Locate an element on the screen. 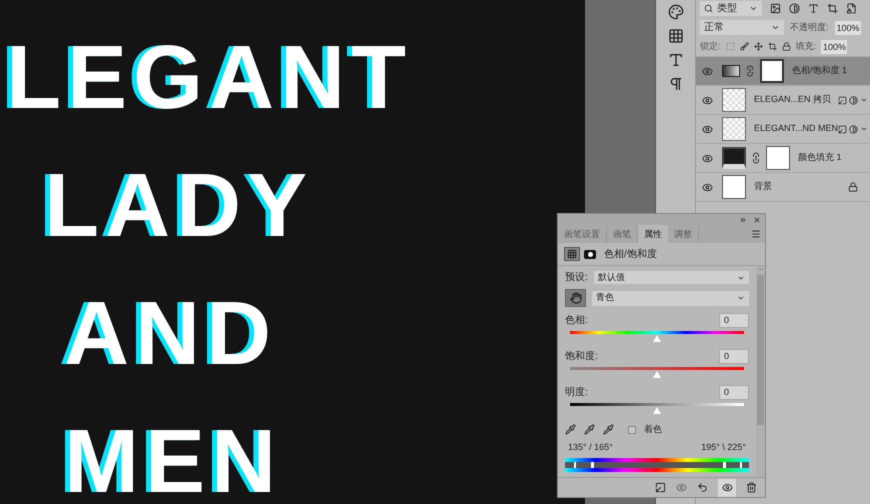  menu-icon is located at coordinates (756, 234).